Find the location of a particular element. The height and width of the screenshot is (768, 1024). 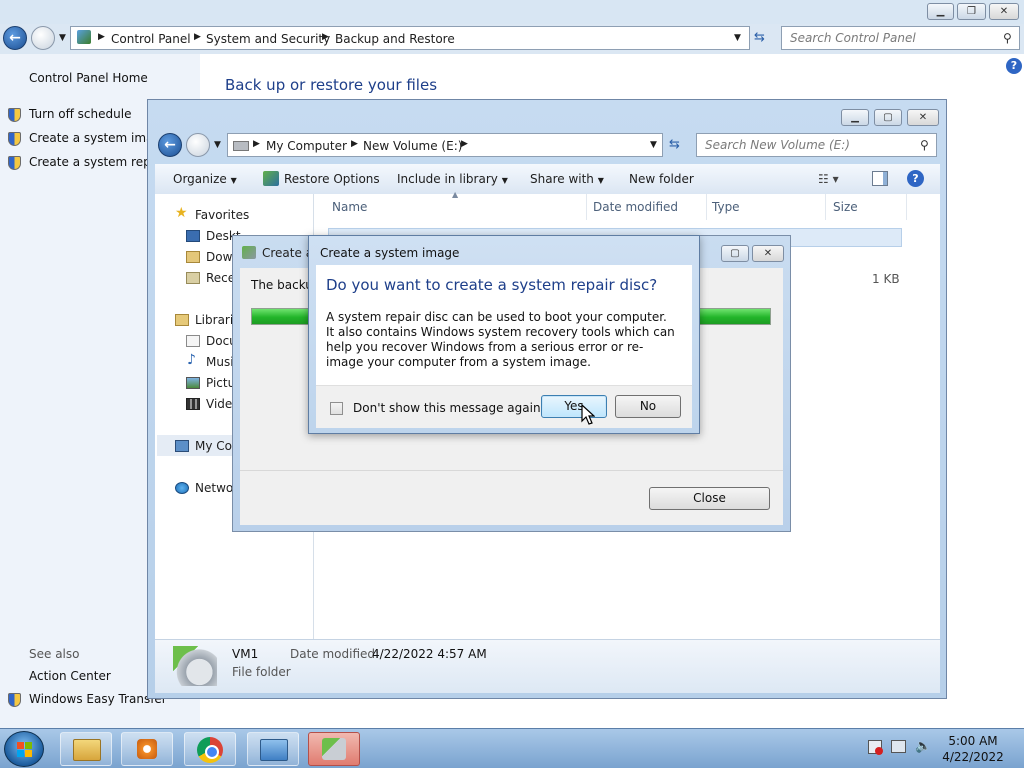

recent-pages-dropdown-icon: ▼ is located at coordinates (62, 38).